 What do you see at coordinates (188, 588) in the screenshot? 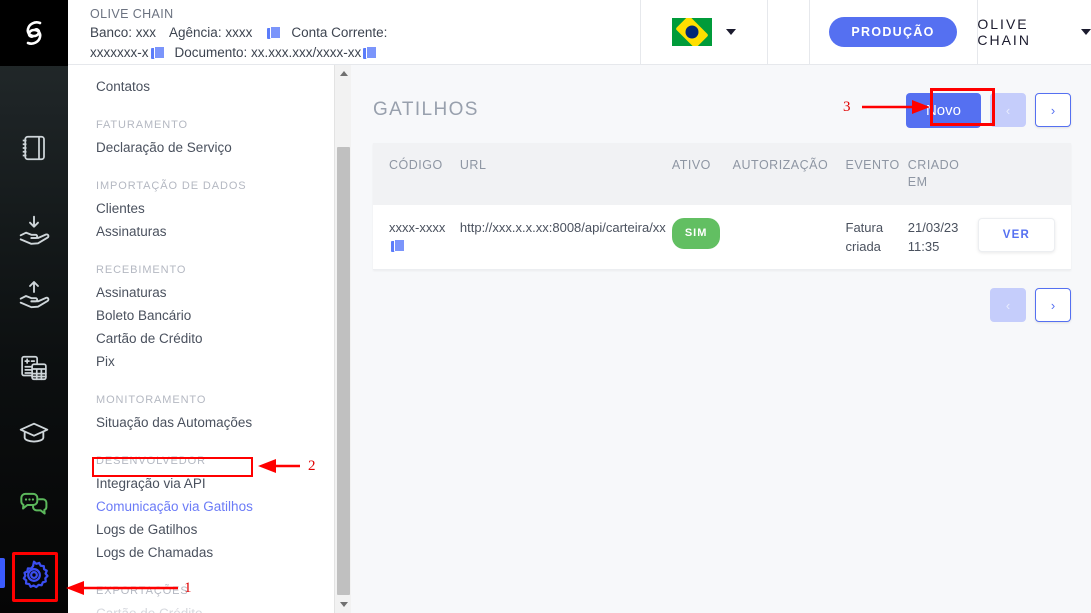
I see `annotation-label-1: 1` at bounding box center [188, 588].